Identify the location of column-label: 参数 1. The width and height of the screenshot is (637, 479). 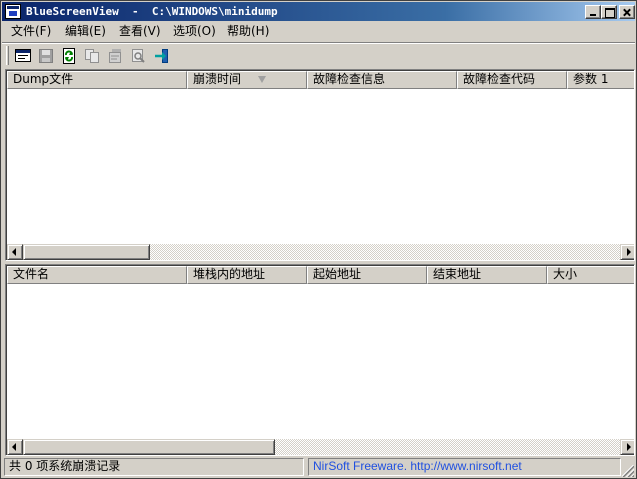
(591, 79).